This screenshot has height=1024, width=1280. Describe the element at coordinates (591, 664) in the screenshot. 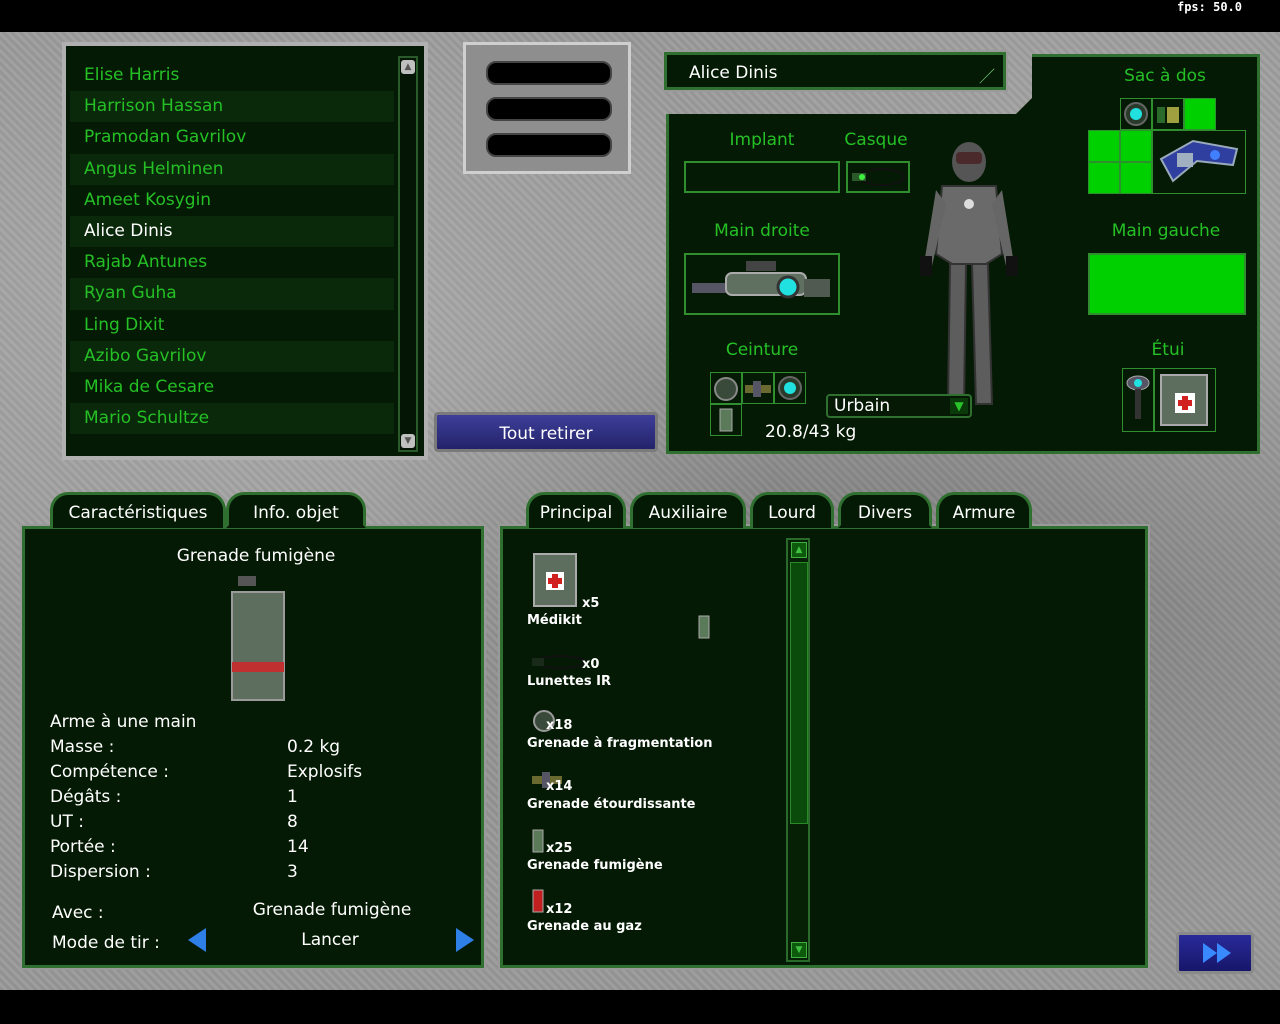

I see `item-count: x0` at that location.